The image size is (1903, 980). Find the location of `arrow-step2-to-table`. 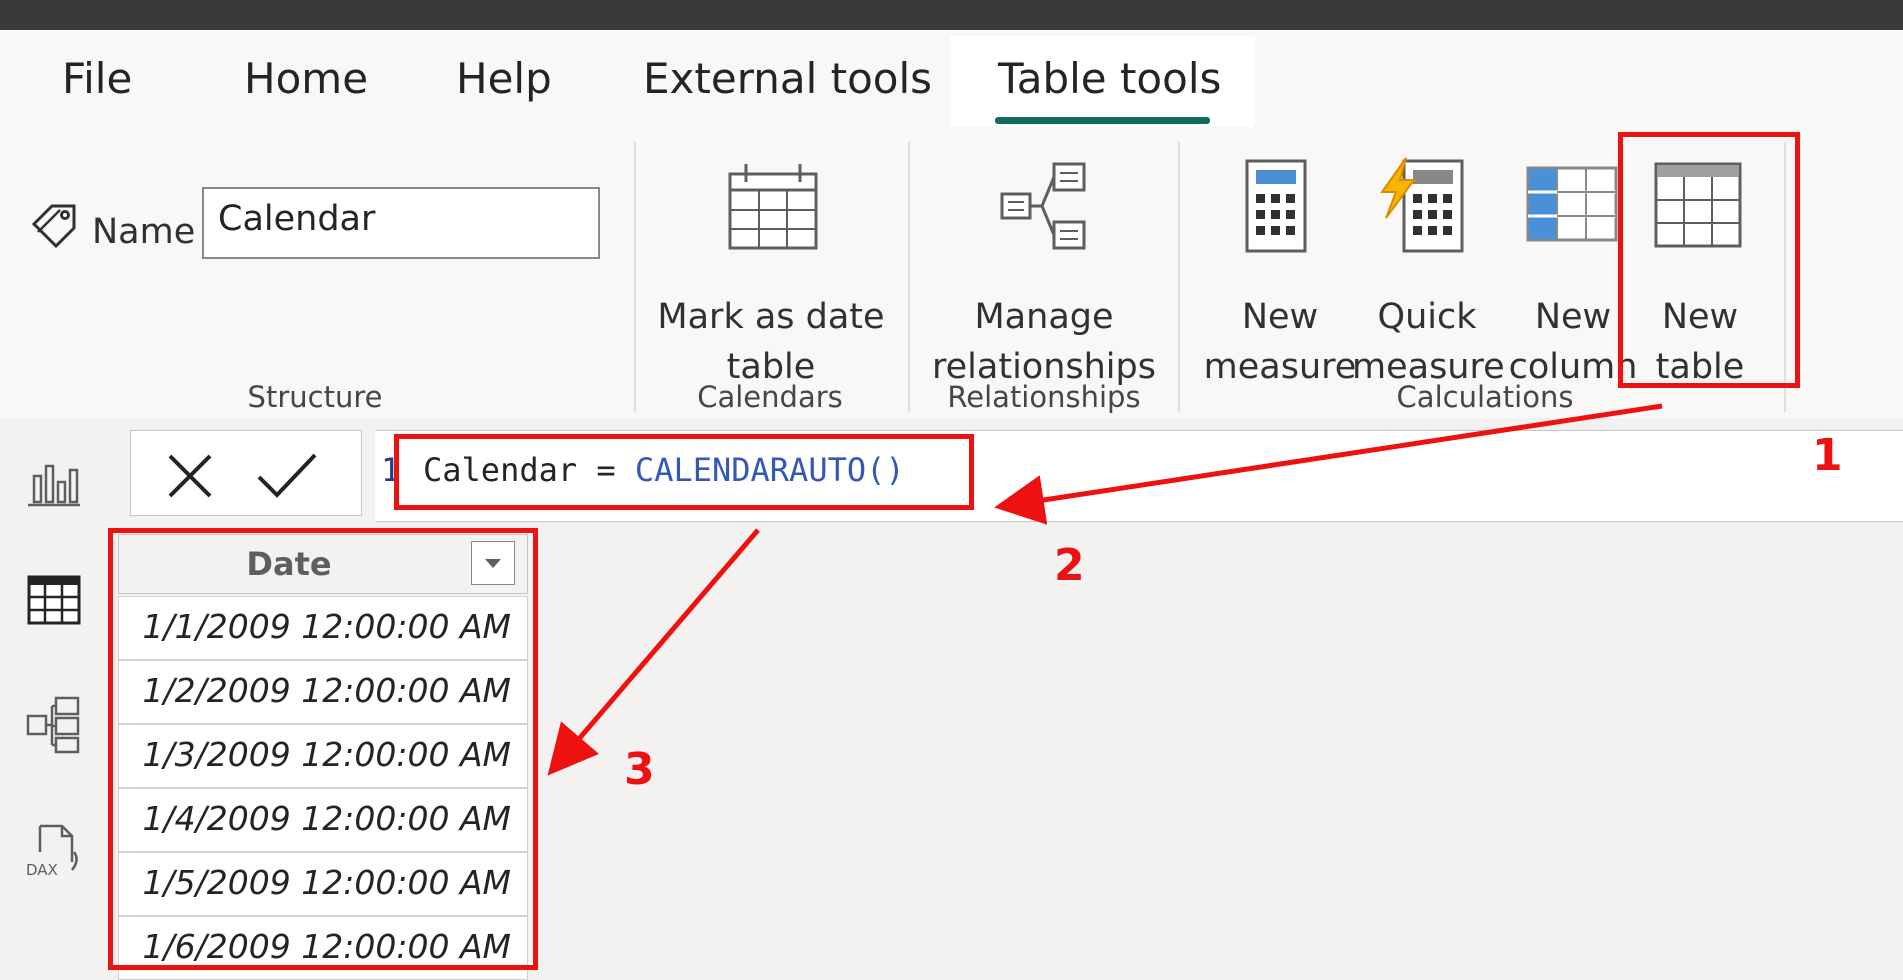

arrow-step2-to-table is located at coordinates (653, 652).